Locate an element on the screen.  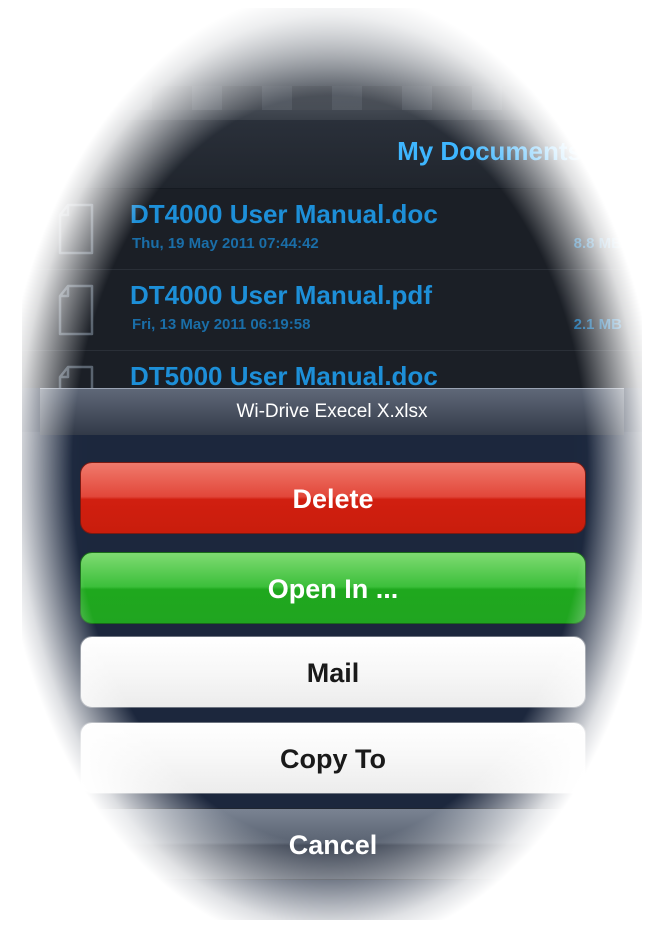
file-date: Thu, 19 May 2011 07:44:42 is located at coordinates (225, 243).